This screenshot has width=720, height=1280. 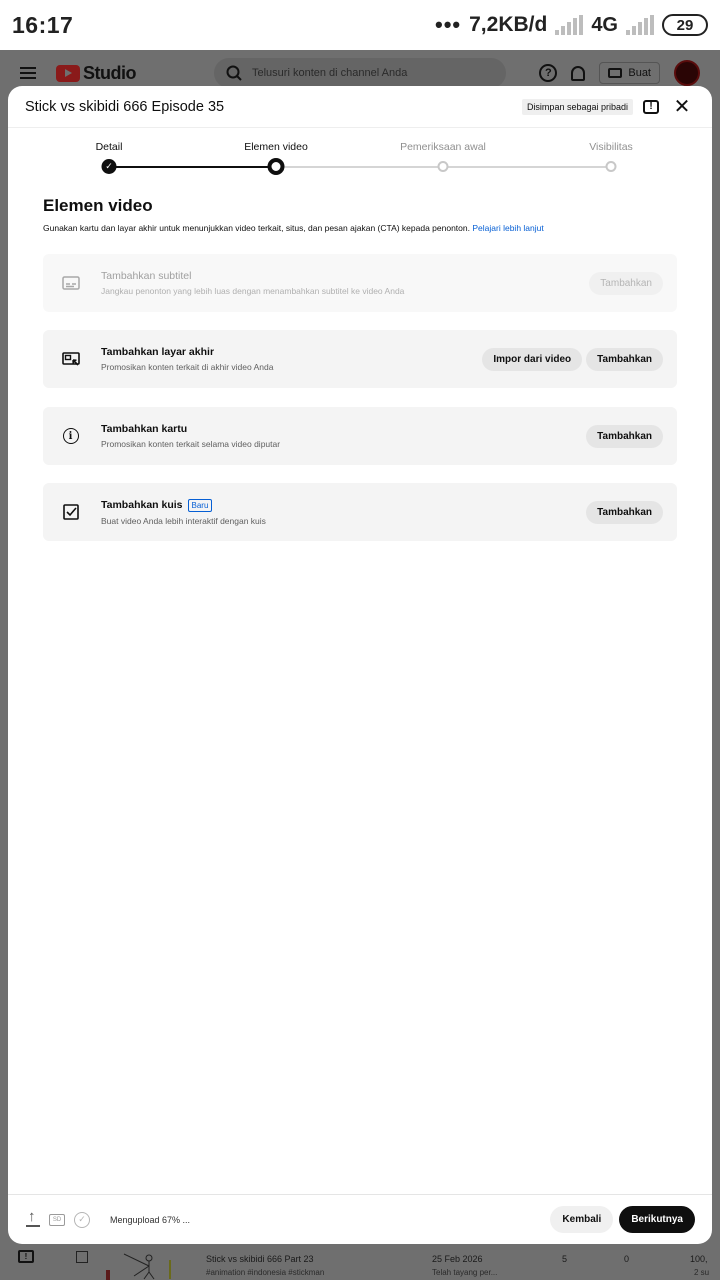 What do you see at coordinates (70, 512) in the screenshot?
I see `checkbox-icon` at bounding box center [70, 512].